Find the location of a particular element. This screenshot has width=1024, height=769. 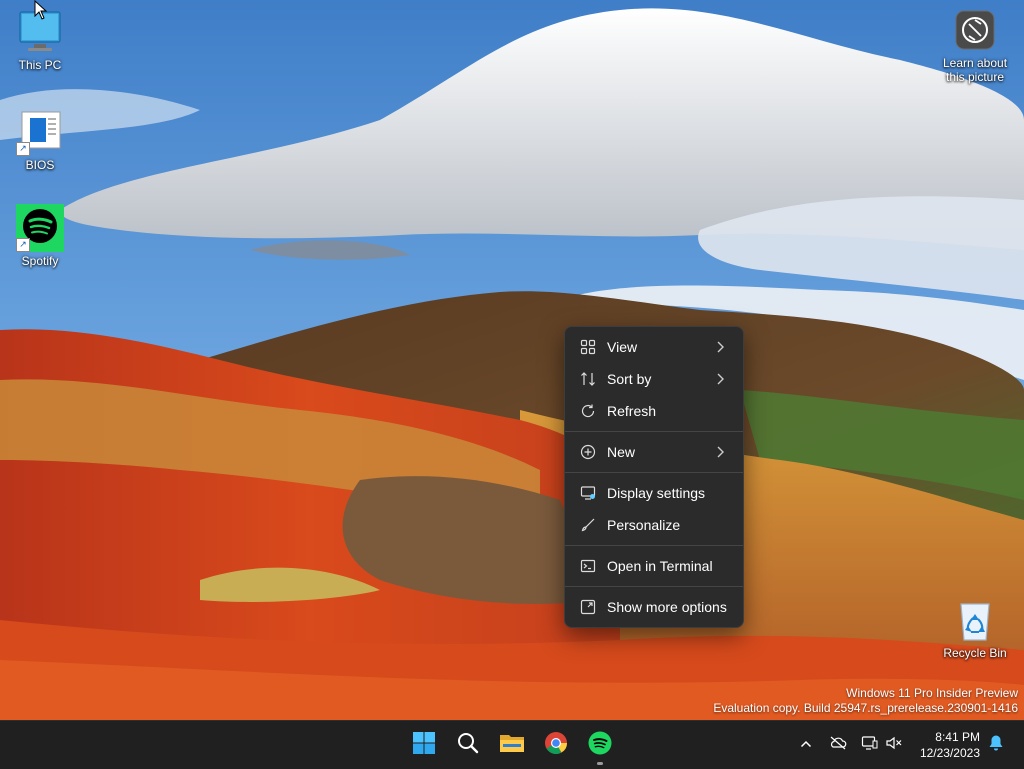

spotlight-label-line1: Learn about is located at coordinates (975, 63).